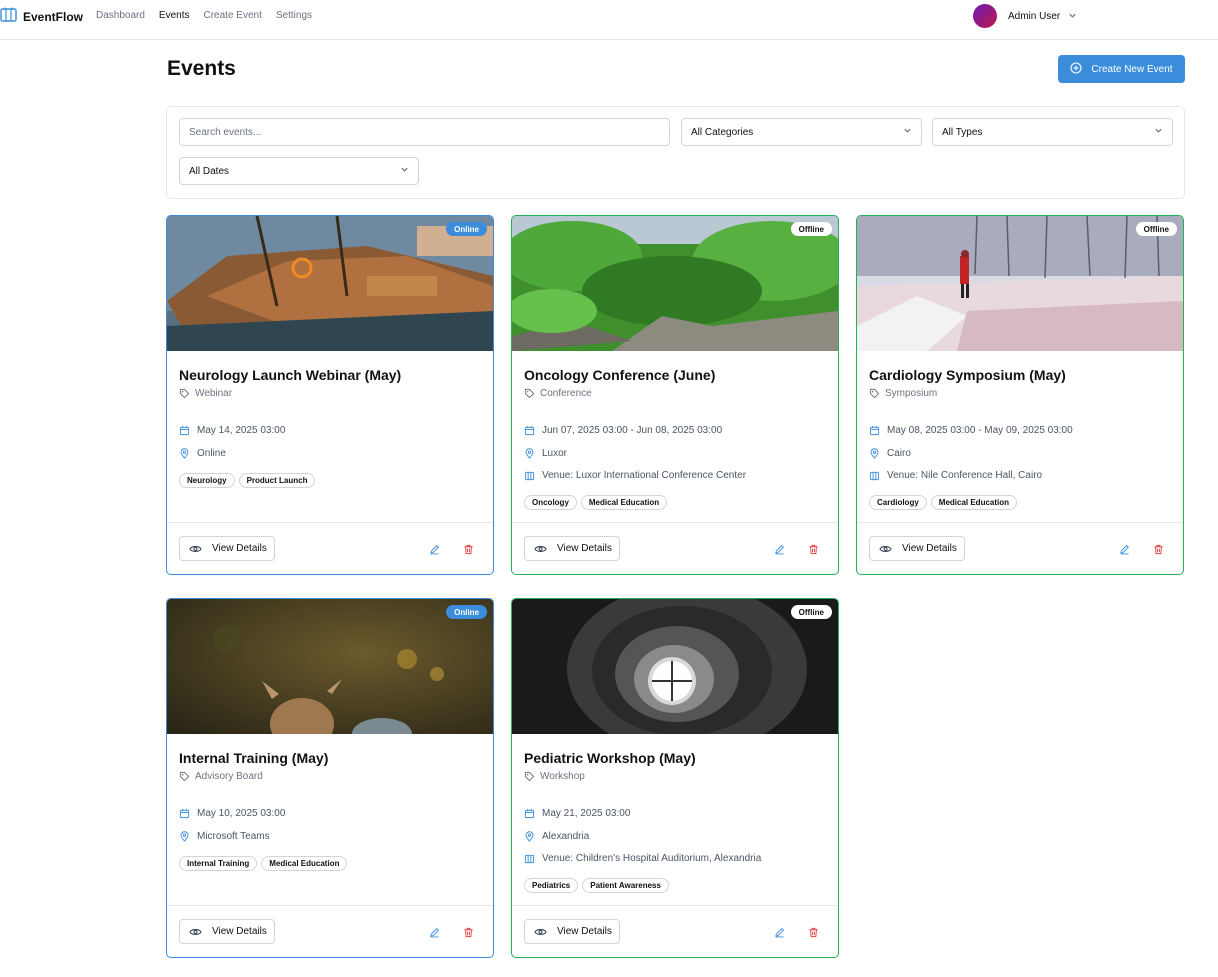 Image resolution: width=1218 pixels, height=977 pixels. What do you see at coordinates (330, 666) in the screenshot?
I see `event-image: Online` at bounding box center [330, 666].